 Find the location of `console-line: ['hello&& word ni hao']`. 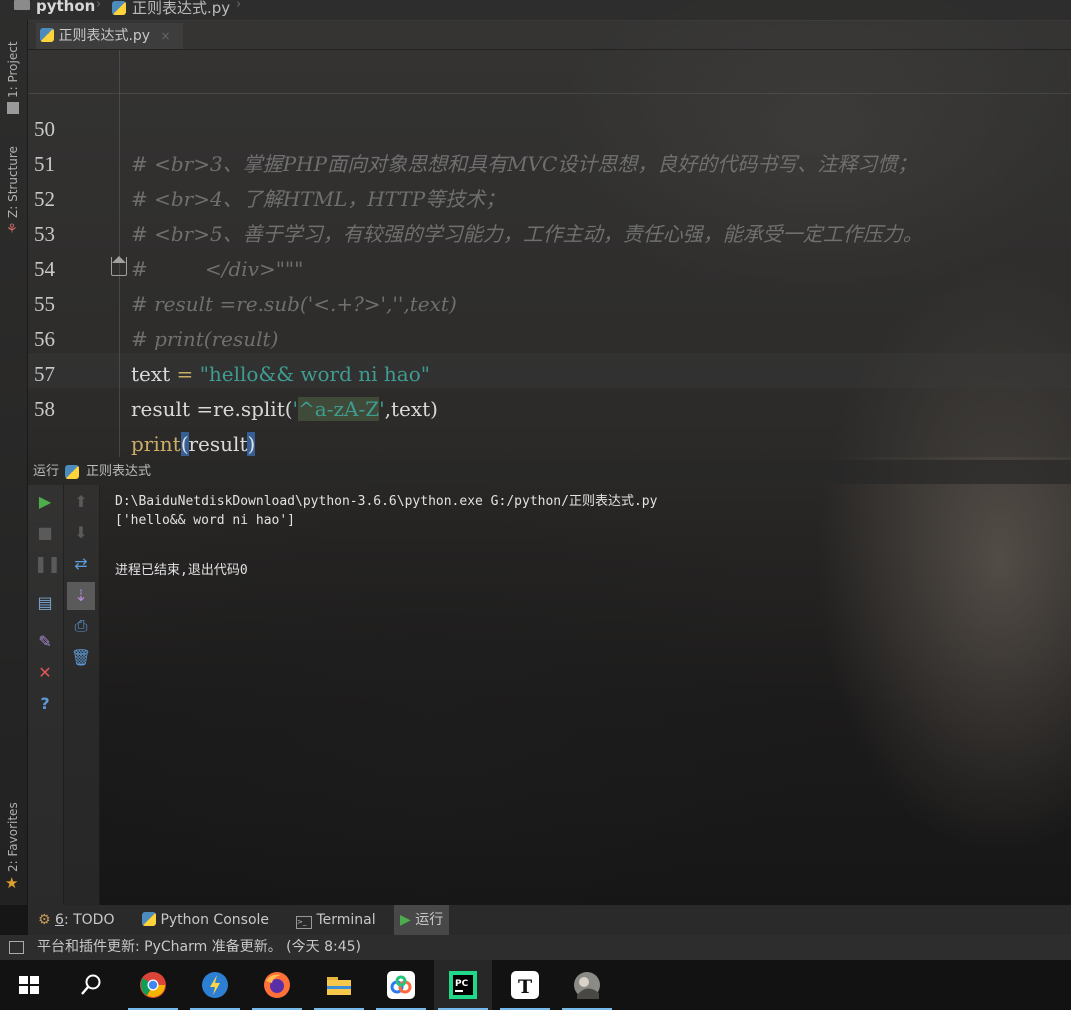

console-line: ['hello&& word ni hao'] is located at coordinates (205, 520).